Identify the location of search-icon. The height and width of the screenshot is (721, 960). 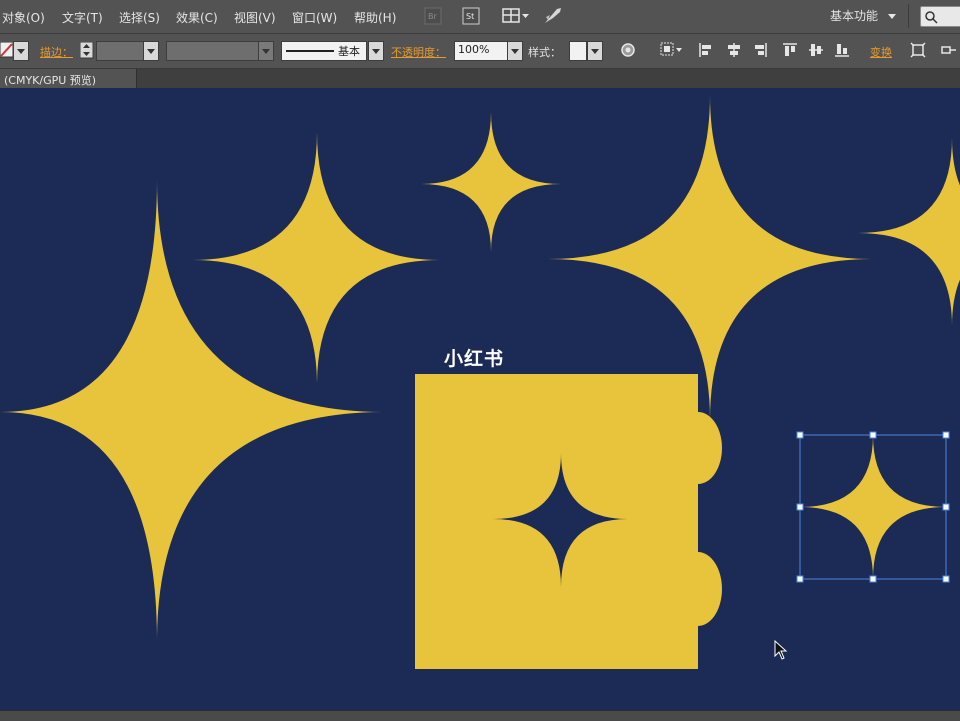
(931, 17).